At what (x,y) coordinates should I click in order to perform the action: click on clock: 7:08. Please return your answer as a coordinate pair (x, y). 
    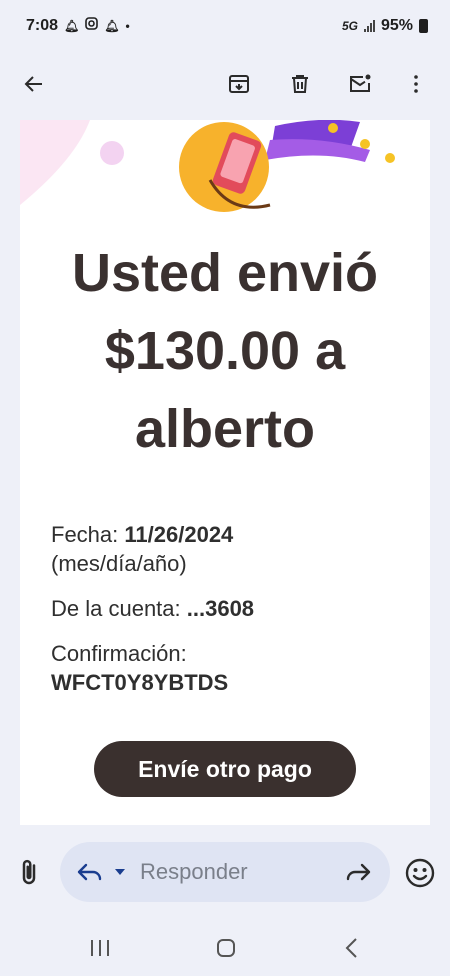
    Looking at the image, I should click on (42, 25).